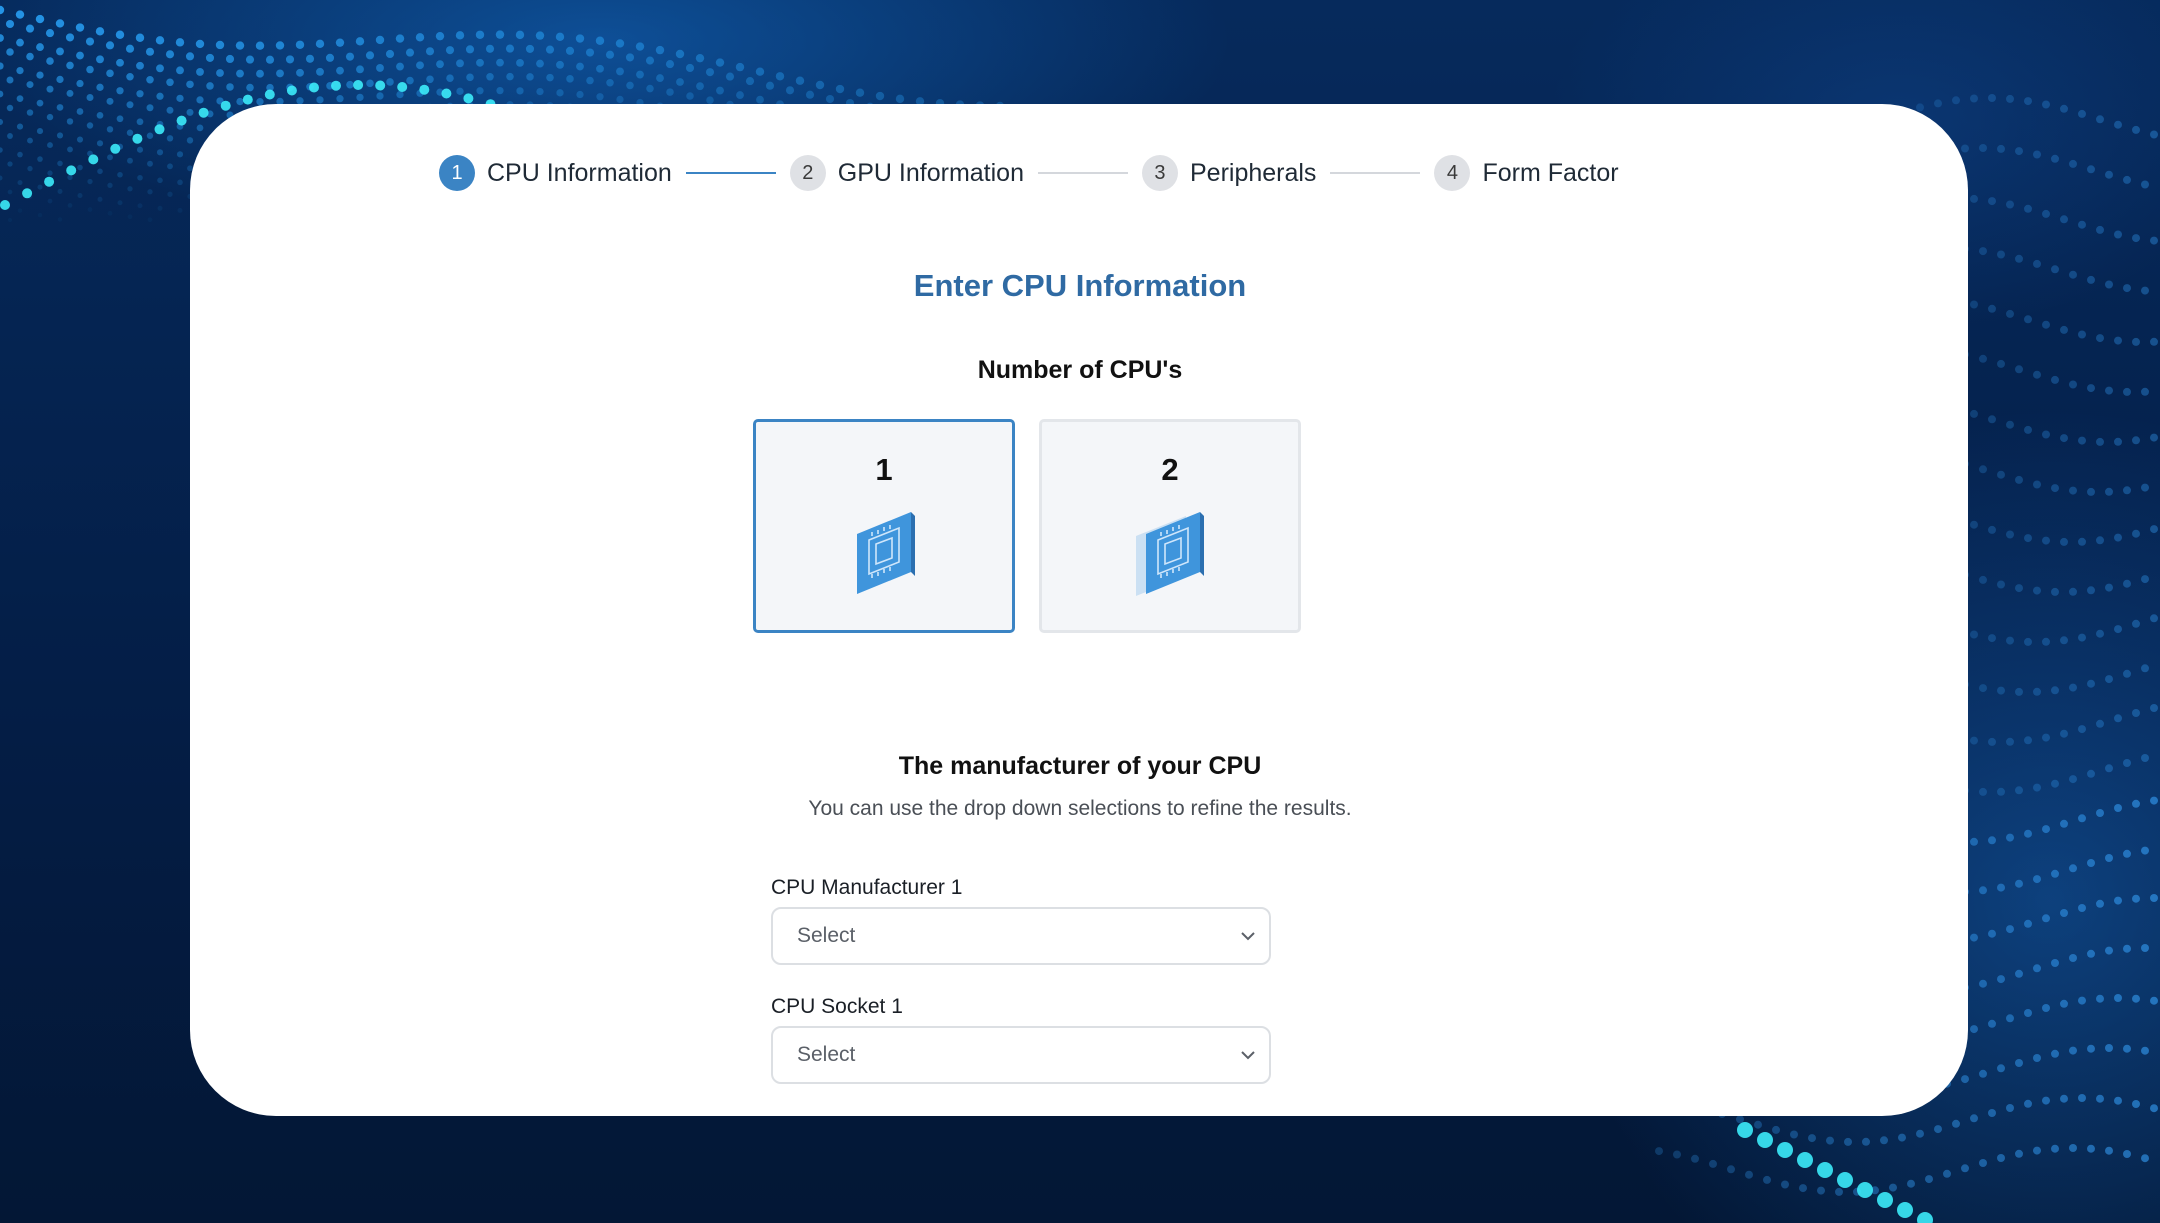 Image resolution: width=2160 pixels, height=1223 pixels. I want to click on step-label: CPU Information, so click(579, 172).